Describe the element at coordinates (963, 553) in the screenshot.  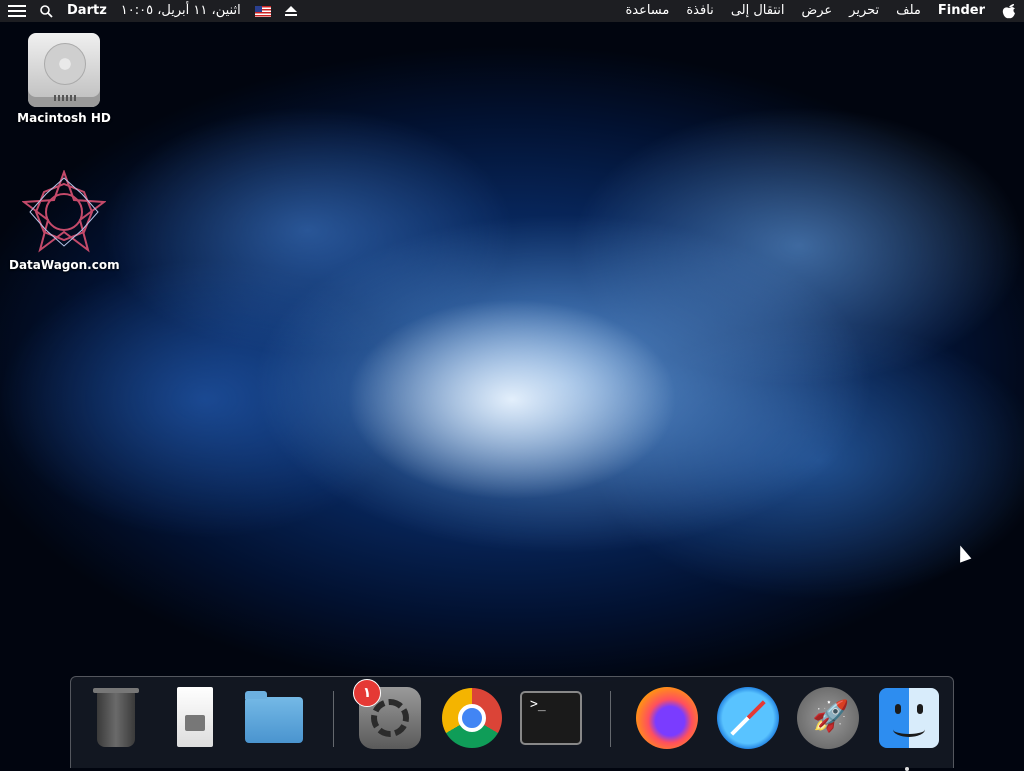
I see `mouse-cursor-icon` at that location.